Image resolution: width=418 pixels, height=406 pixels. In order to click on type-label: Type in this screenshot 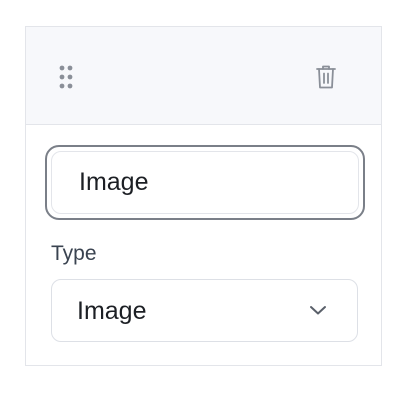, I will do `click(74, 253)`.